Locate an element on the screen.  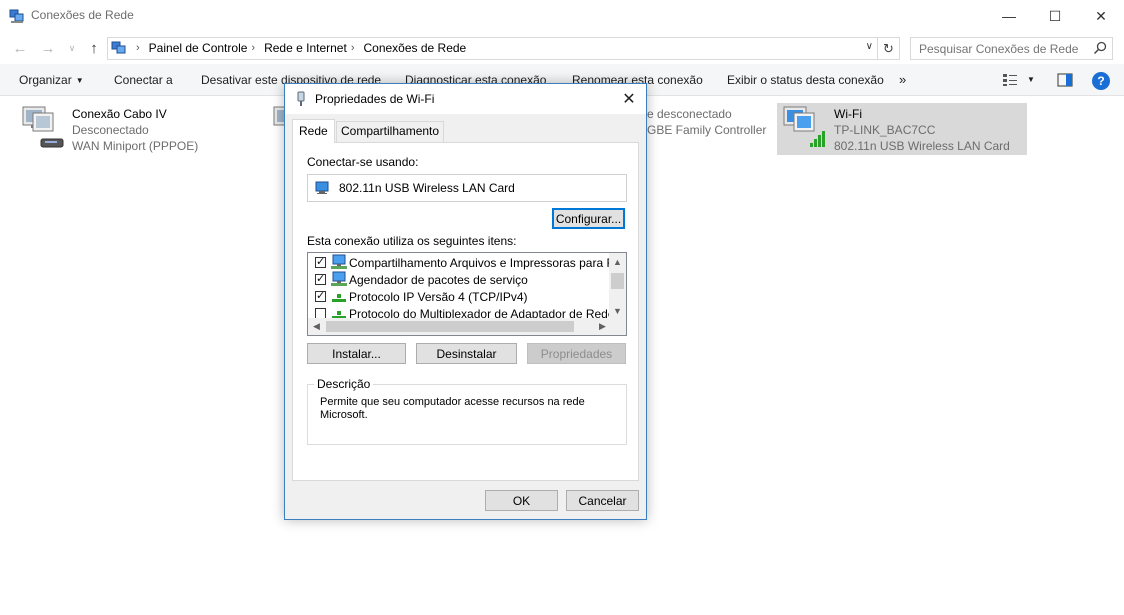
search-icon is located at coordinates (1100, 48).